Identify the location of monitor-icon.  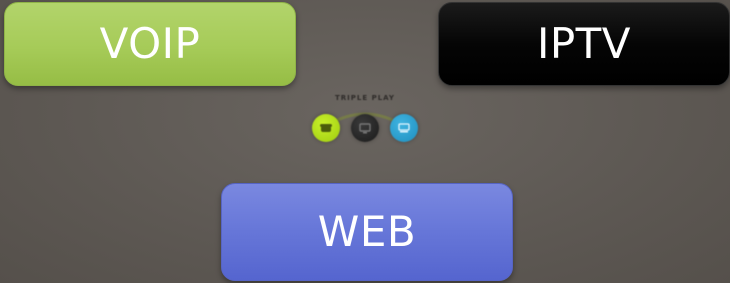
(404, 128).